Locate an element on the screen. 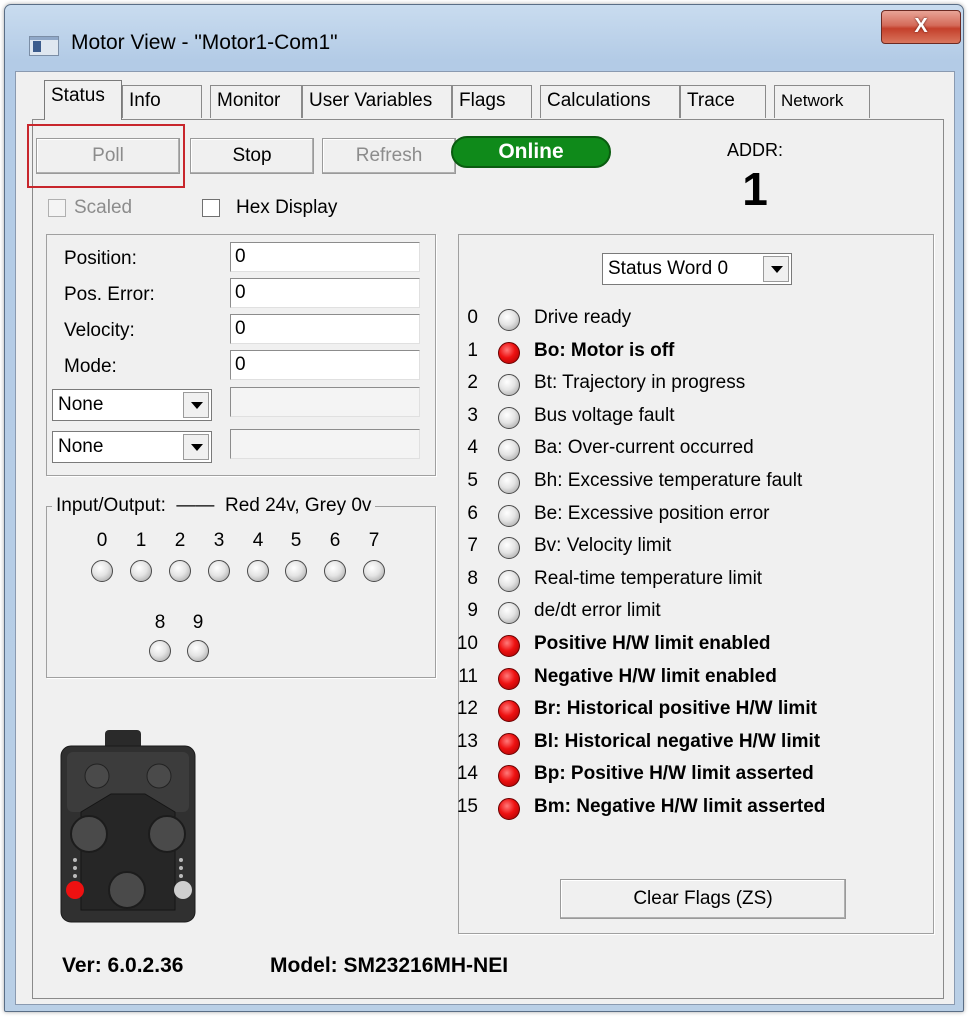 The height and width of the screenshot is (1017, 970). readout-select-2: None is located at coordinates (132, 447).